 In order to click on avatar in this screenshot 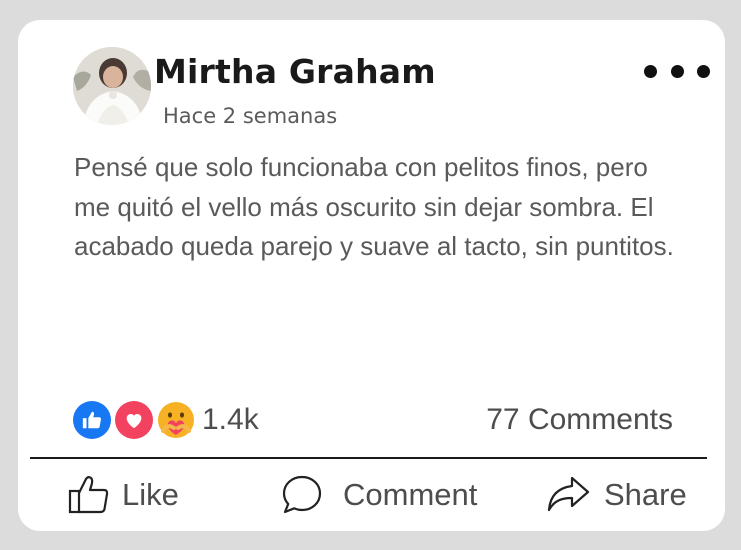, I will do `click(112, 86)`.